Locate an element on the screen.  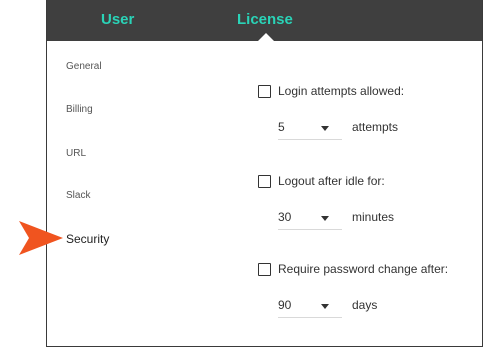
nav-item-security: Security is located at coordinates (87, 239).